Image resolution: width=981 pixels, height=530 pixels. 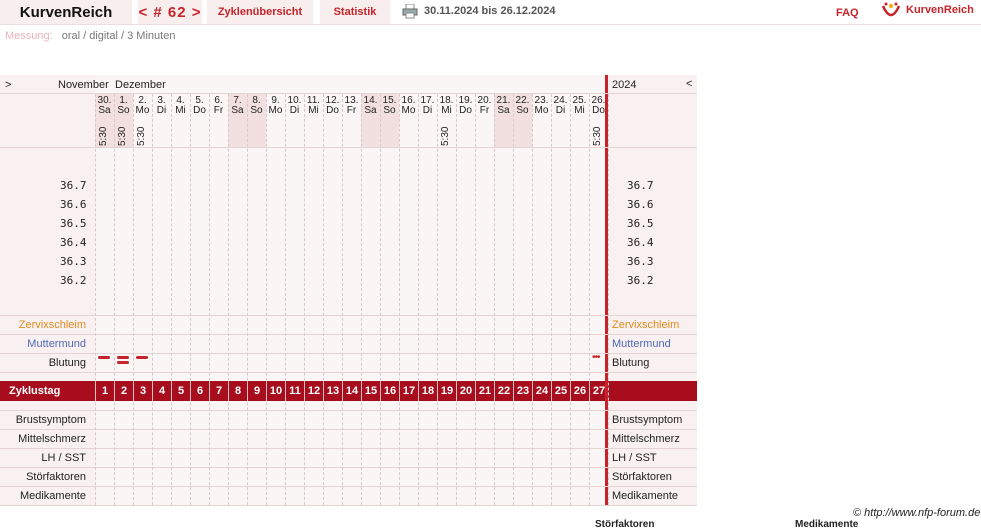 What do you see at coordinates (504, 391) in the screenshot?
I see `cycle-day-number: 22` at bounding box center [504, 391].